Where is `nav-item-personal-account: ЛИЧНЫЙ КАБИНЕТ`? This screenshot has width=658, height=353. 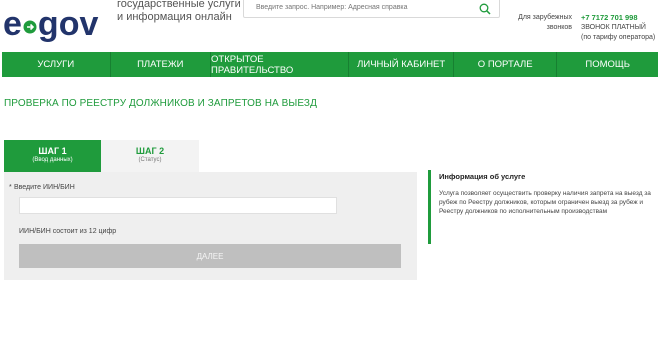 nav-item-personal-account: ЛИЧНЫЙ КАБИНЕТ is located at coordinates (401, 64).